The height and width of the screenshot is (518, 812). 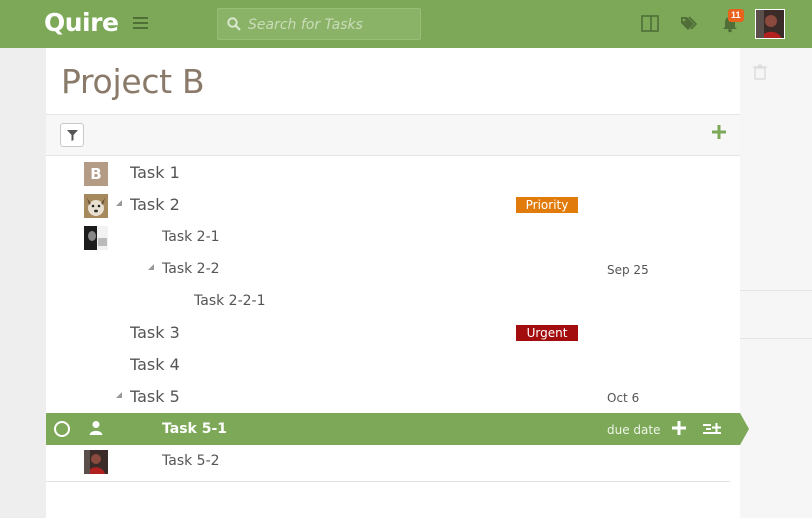 What do you see at coordinates (96, 428) in the screenshot?
I see `user-icon` at bounding box center [96, 428].